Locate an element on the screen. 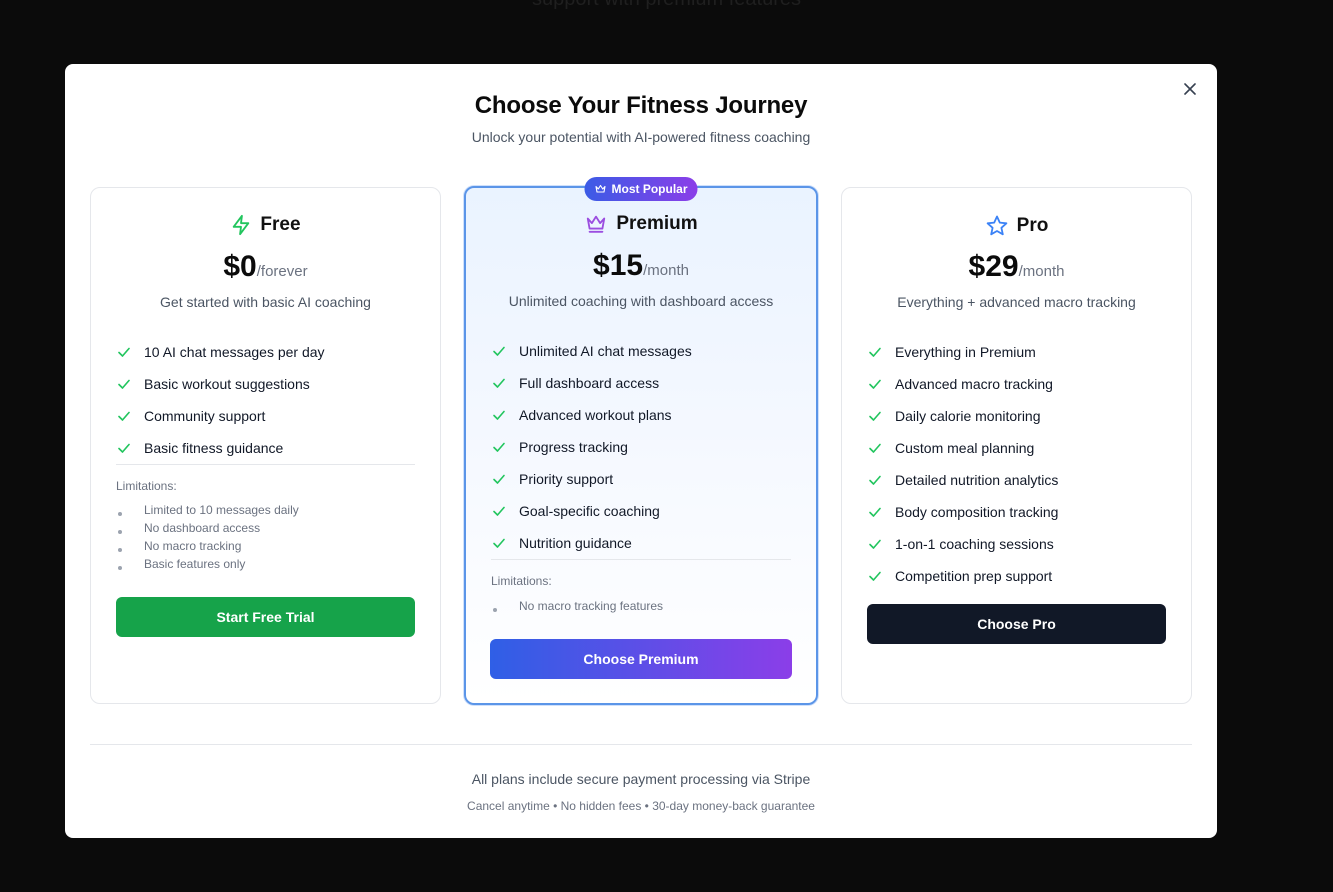 The height and width of the screenshot is (892, 1333). choose-premium-button: Choose Premium is located at coordinates (641, 659).